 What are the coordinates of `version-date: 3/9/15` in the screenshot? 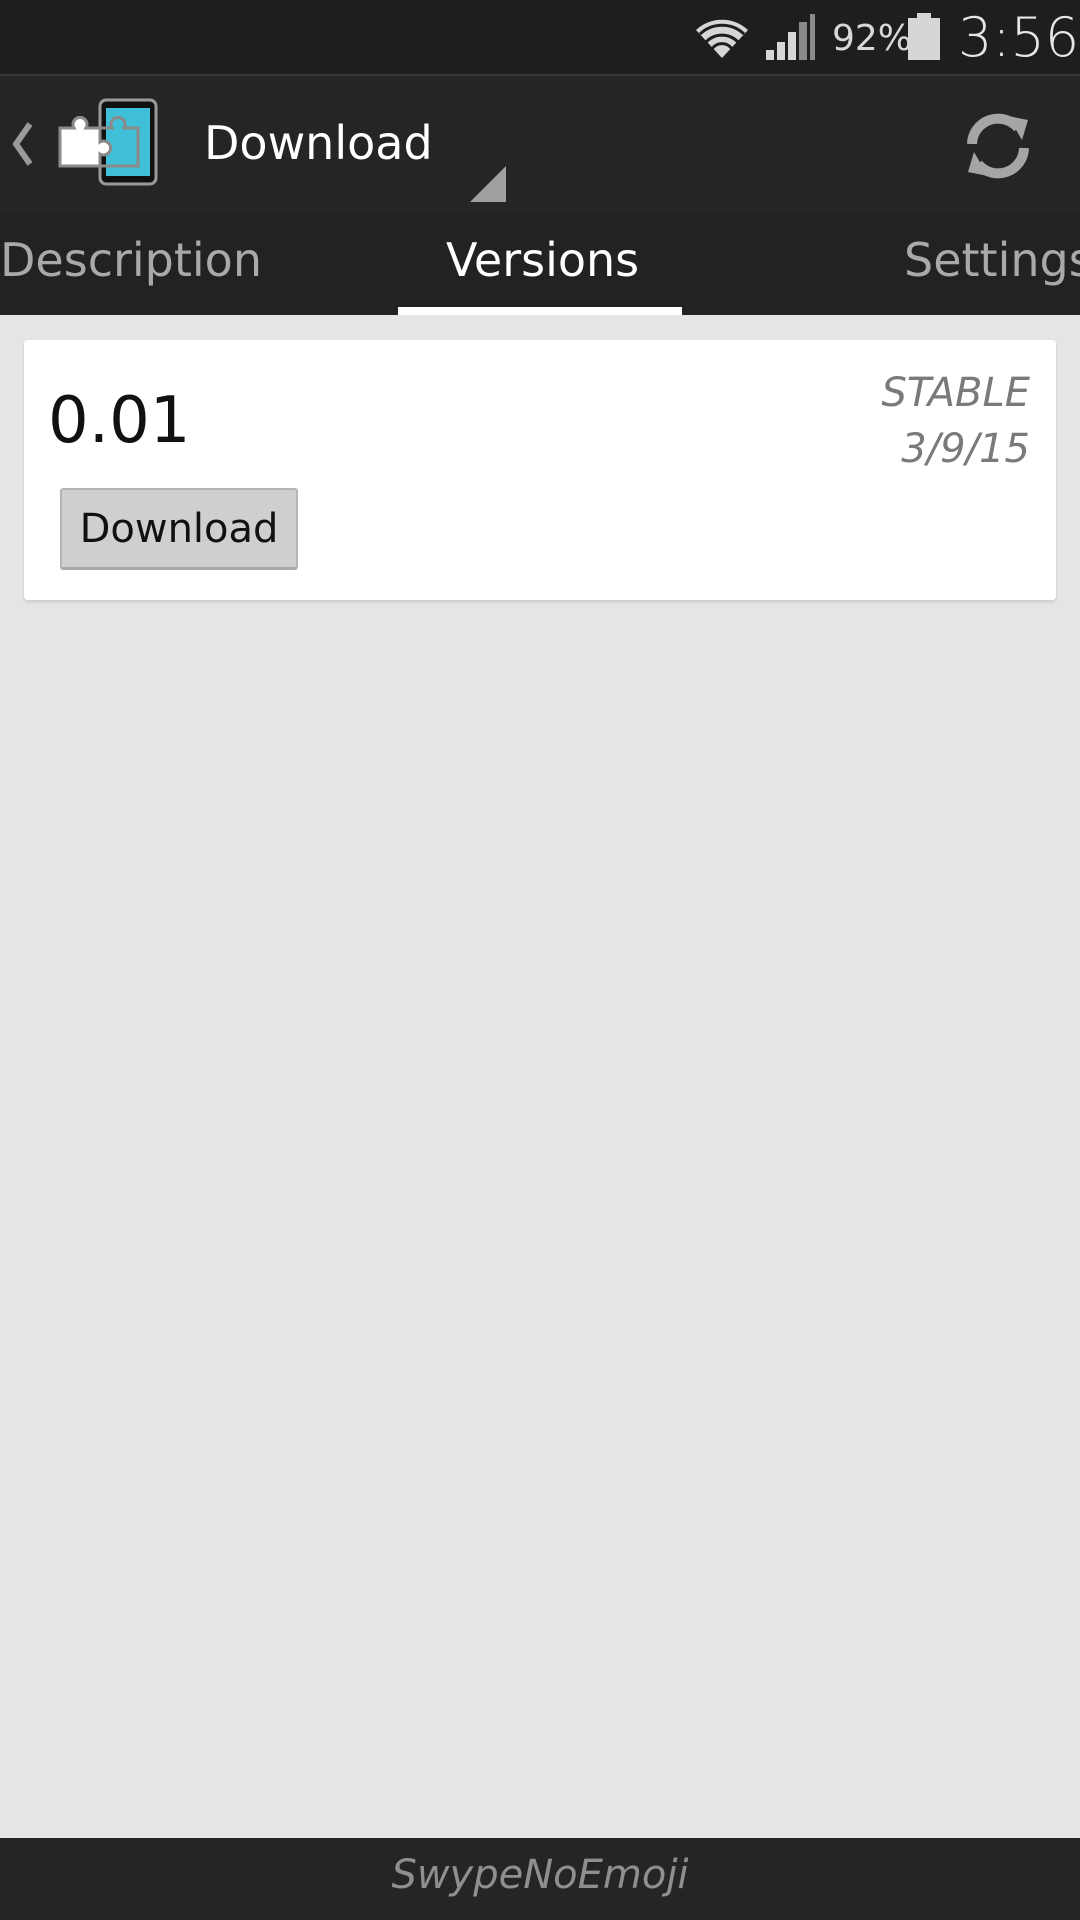 It's located at (965, 449).